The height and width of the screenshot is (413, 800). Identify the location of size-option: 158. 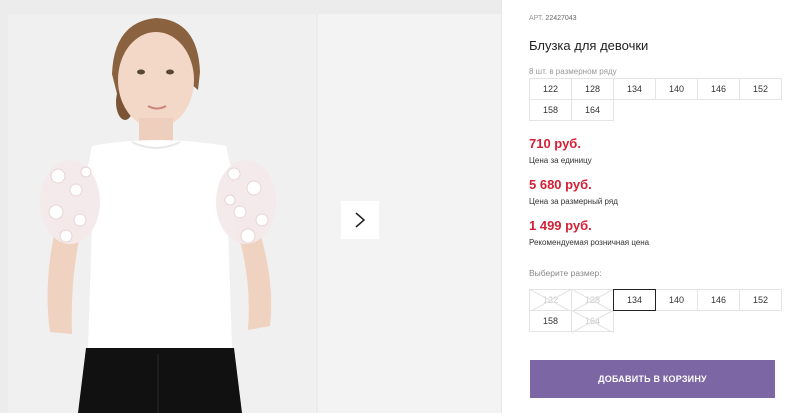
(550, 321).